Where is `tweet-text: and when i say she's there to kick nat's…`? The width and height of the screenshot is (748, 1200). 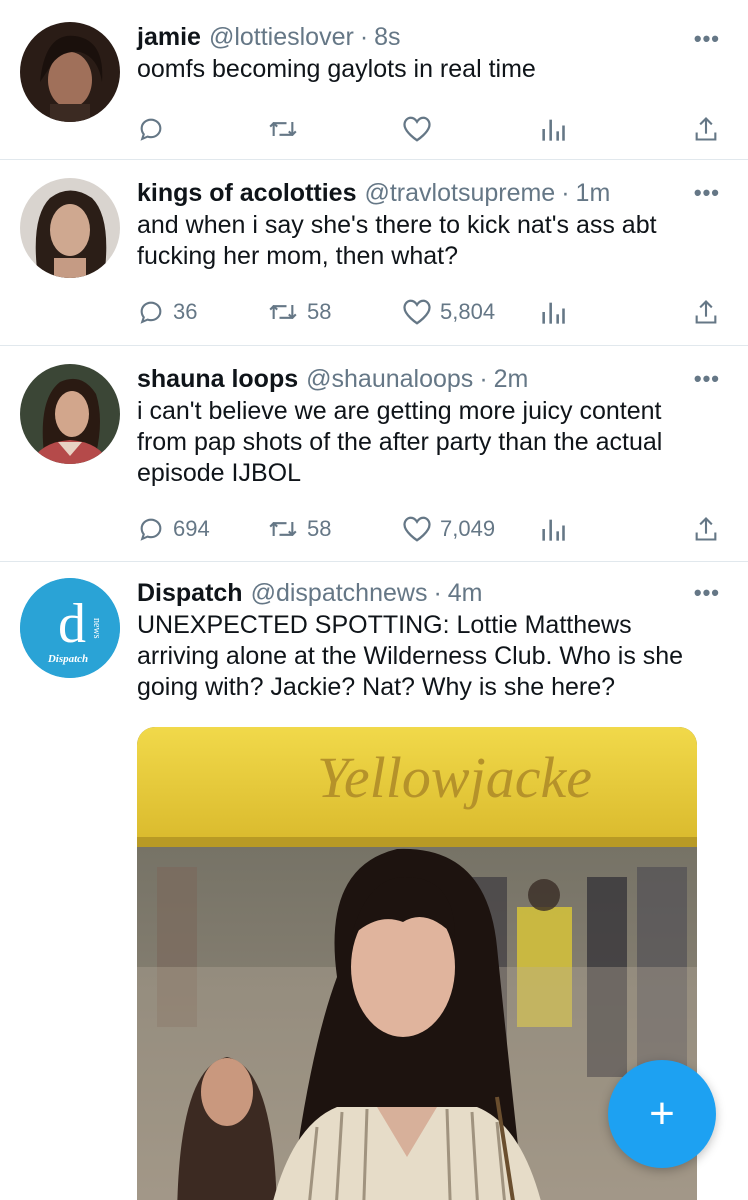 tweet-text: and when i say she's there to kick nat's… is located at coordinates (397, 240).